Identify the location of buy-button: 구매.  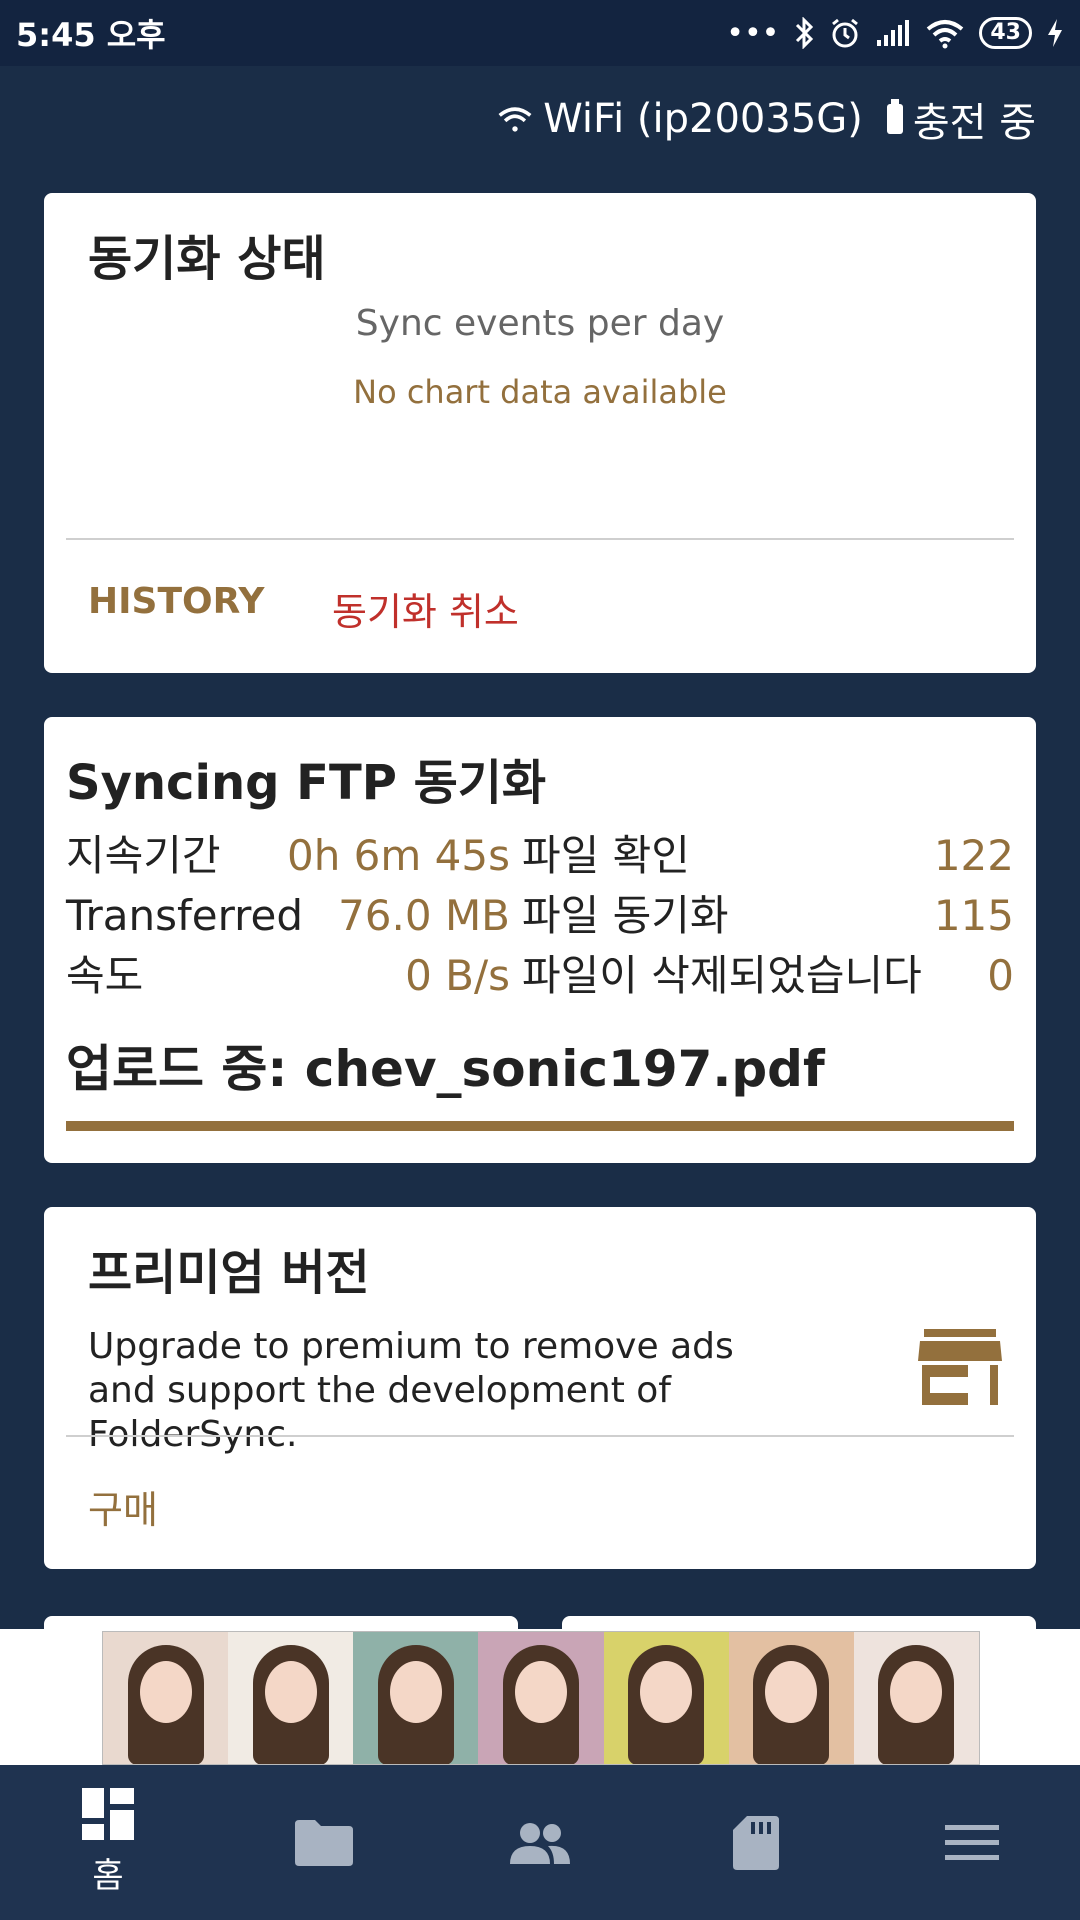
(123, 1506).